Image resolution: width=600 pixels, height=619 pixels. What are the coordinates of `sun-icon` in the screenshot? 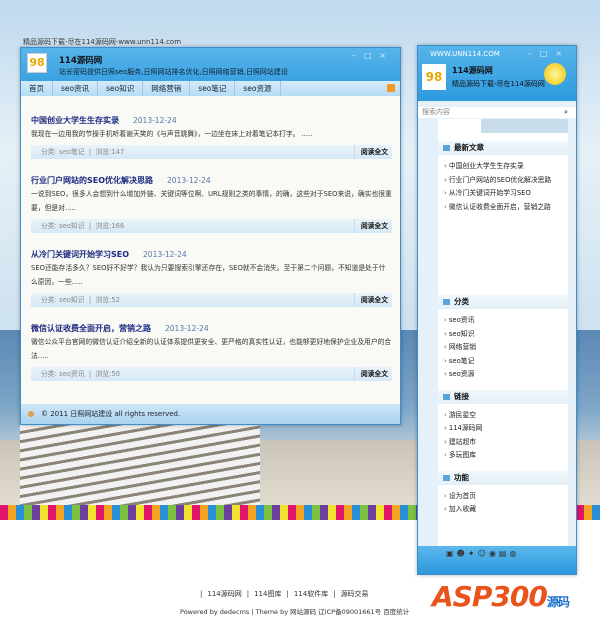 It's located at (555, 74).